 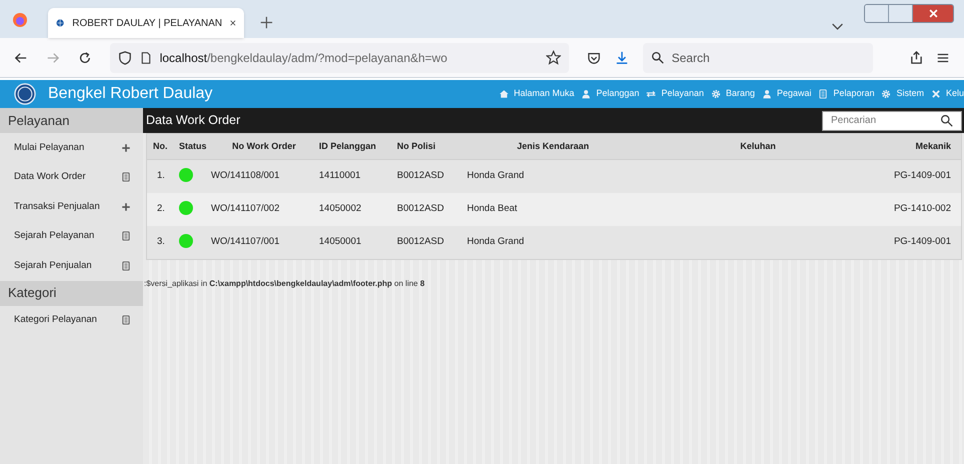 What do you see at coordinates (71, 320) in the screenshot?
I see `sidebar-item: Kategori Pelayanan` at bounding box center [71, 320].